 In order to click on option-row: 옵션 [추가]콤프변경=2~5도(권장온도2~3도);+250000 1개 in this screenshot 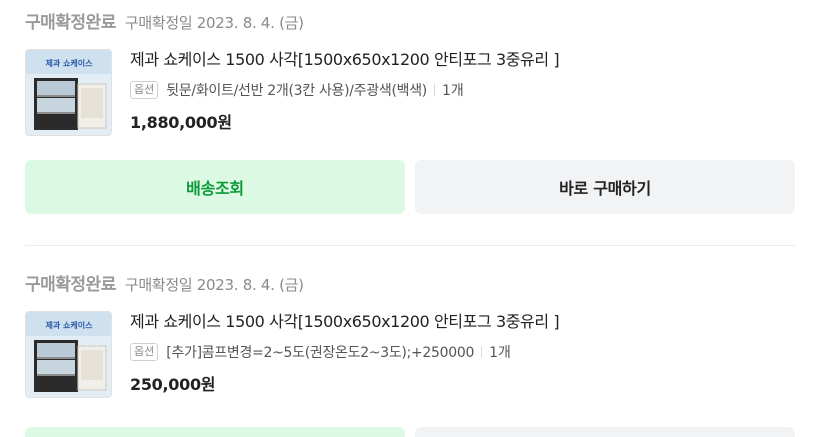, I will do `click(462, 352)`.